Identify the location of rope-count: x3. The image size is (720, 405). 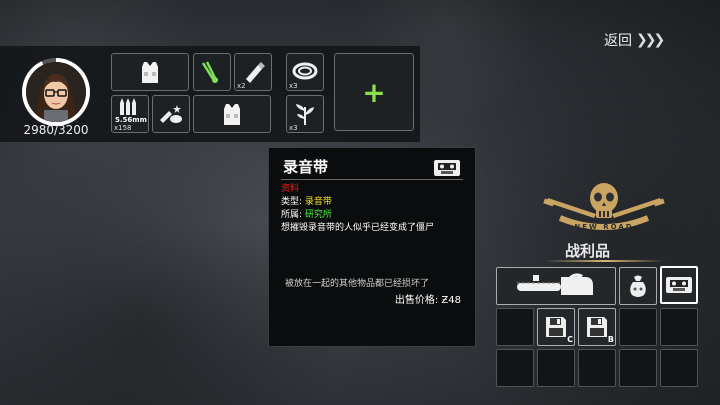
(293, 86).